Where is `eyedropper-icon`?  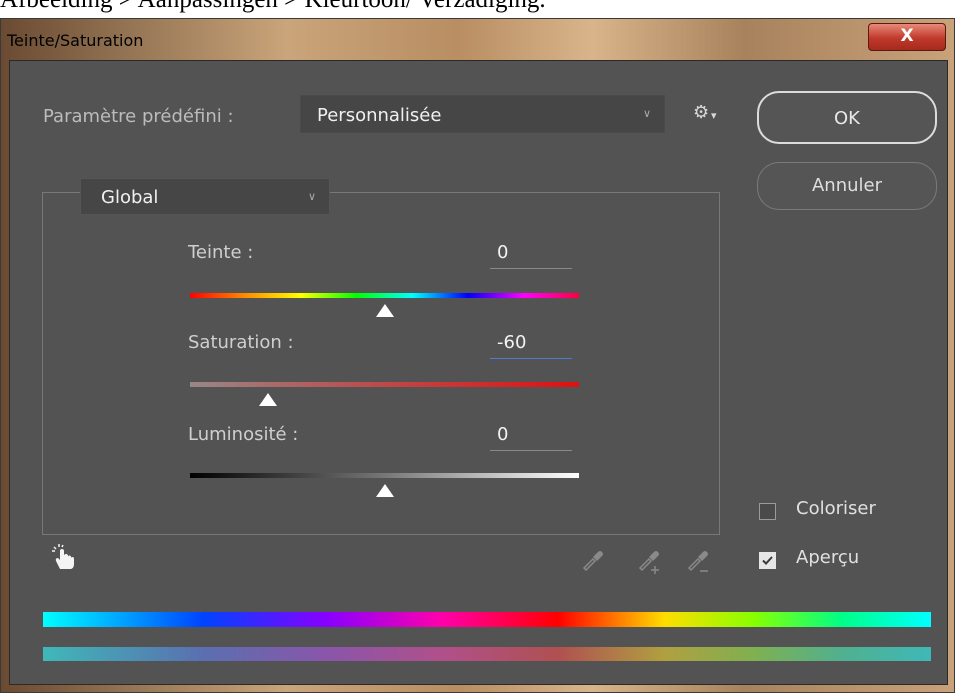 eyedropper-icon is located at coordinates (593, 561).